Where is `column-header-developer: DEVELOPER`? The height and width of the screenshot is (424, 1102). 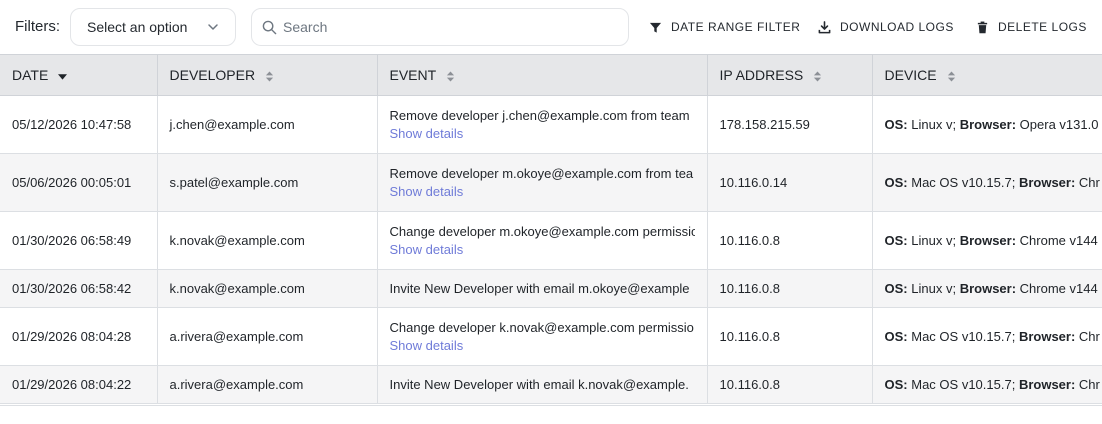 column-header-developer: DEVELOPER is located at coordinates (267, 75).